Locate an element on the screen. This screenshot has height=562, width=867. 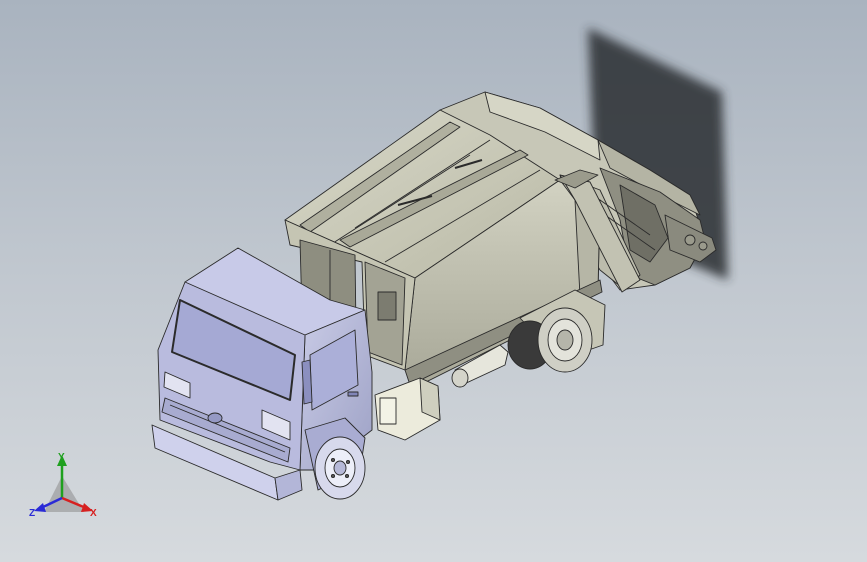
triad-base is located at coordinates (64, 494).